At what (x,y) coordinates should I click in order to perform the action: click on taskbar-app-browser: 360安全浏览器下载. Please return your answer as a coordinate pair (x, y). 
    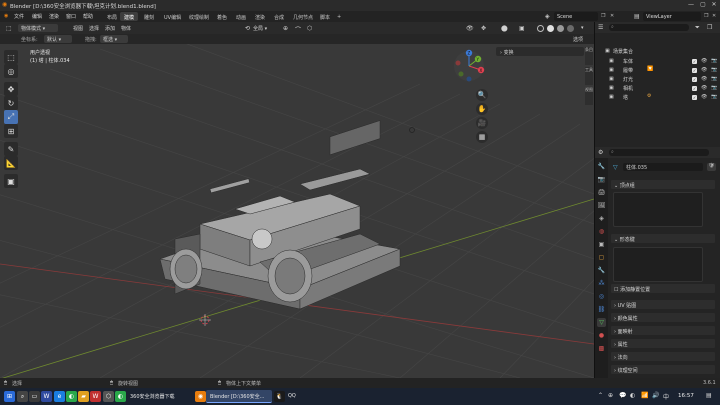
    Looking at the image, I should click on (159, 396).